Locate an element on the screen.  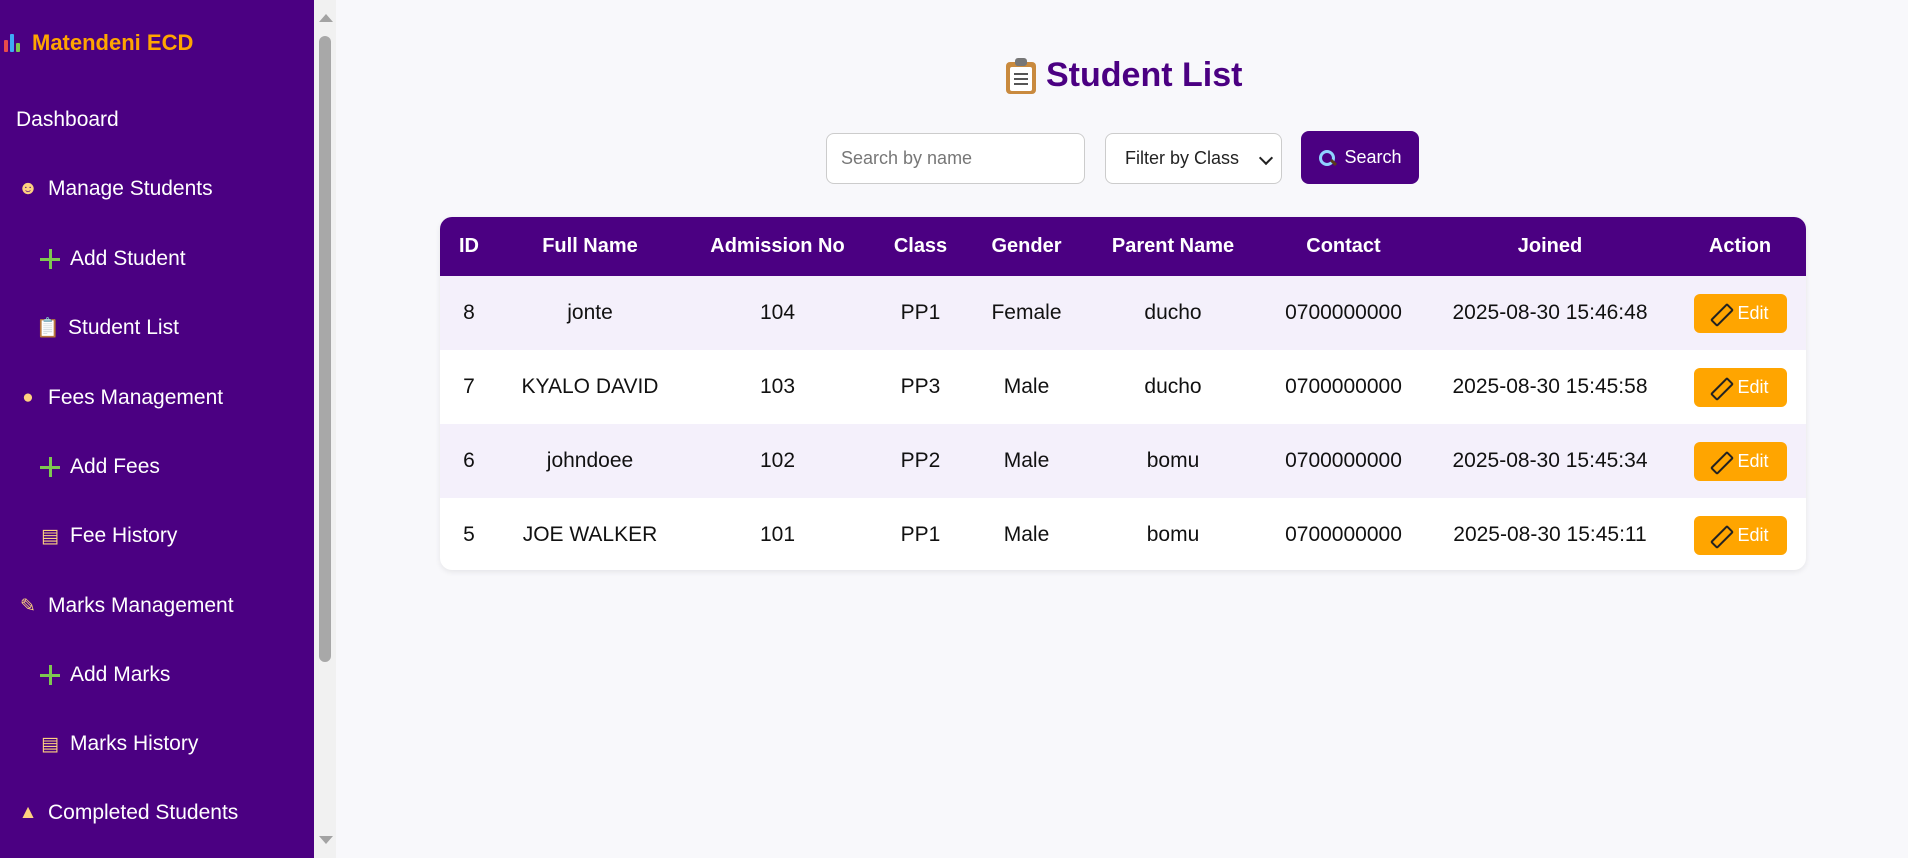
sidebar-item-label: Fee History is located at coordinates (124, 535).